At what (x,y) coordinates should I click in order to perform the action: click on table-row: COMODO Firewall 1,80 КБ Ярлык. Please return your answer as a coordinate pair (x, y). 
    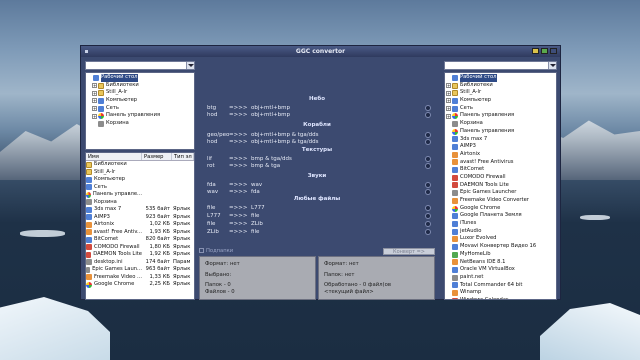
    Looking at the image, I should click on (140, 248).